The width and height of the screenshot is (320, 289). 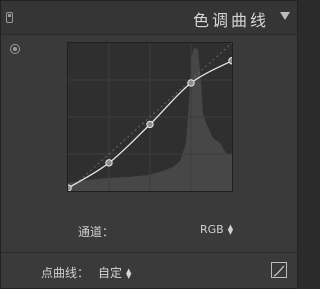 I want to click on triangle-down-icon, so click(x=285, y=16).